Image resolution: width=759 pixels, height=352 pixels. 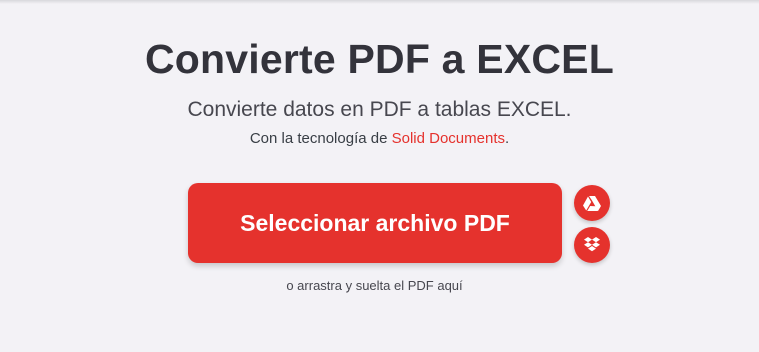 I want to click on dropbox-button, so click(x=592, y=245).